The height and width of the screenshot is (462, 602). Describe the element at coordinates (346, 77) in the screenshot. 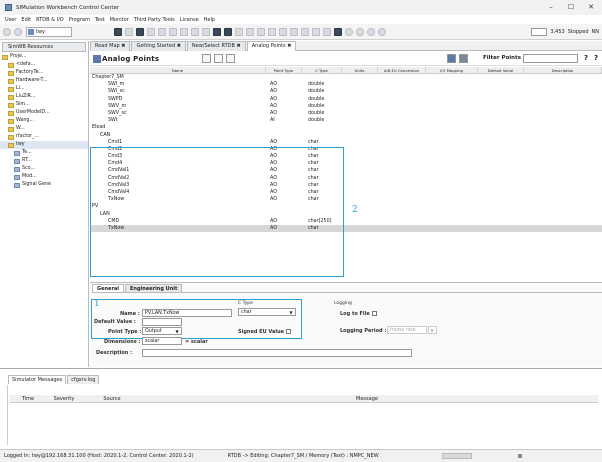

I see `table-row: Chapter7_SM` at that location.